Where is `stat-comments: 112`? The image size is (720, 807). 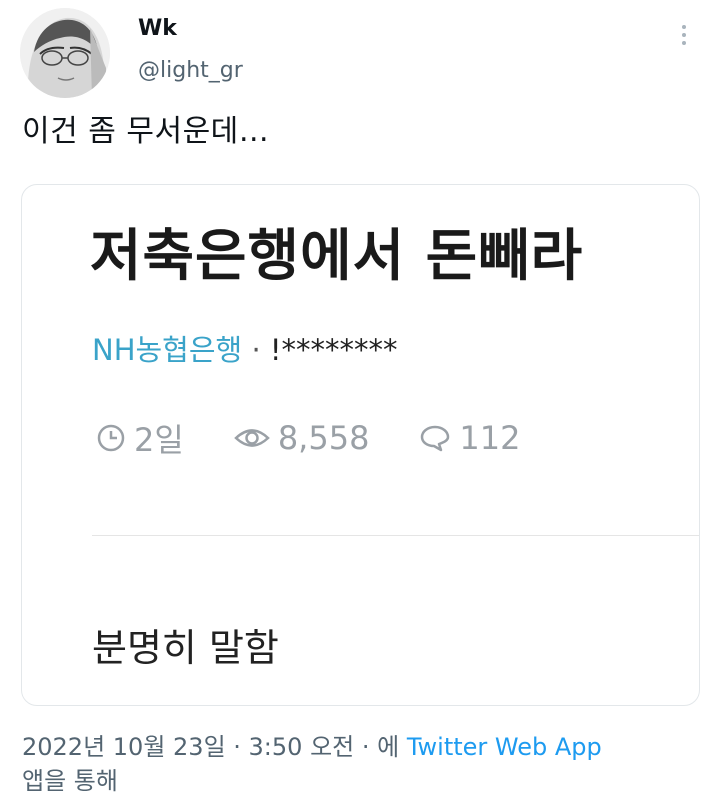 stat-comments: 112 is located at coordinates (470, 438).